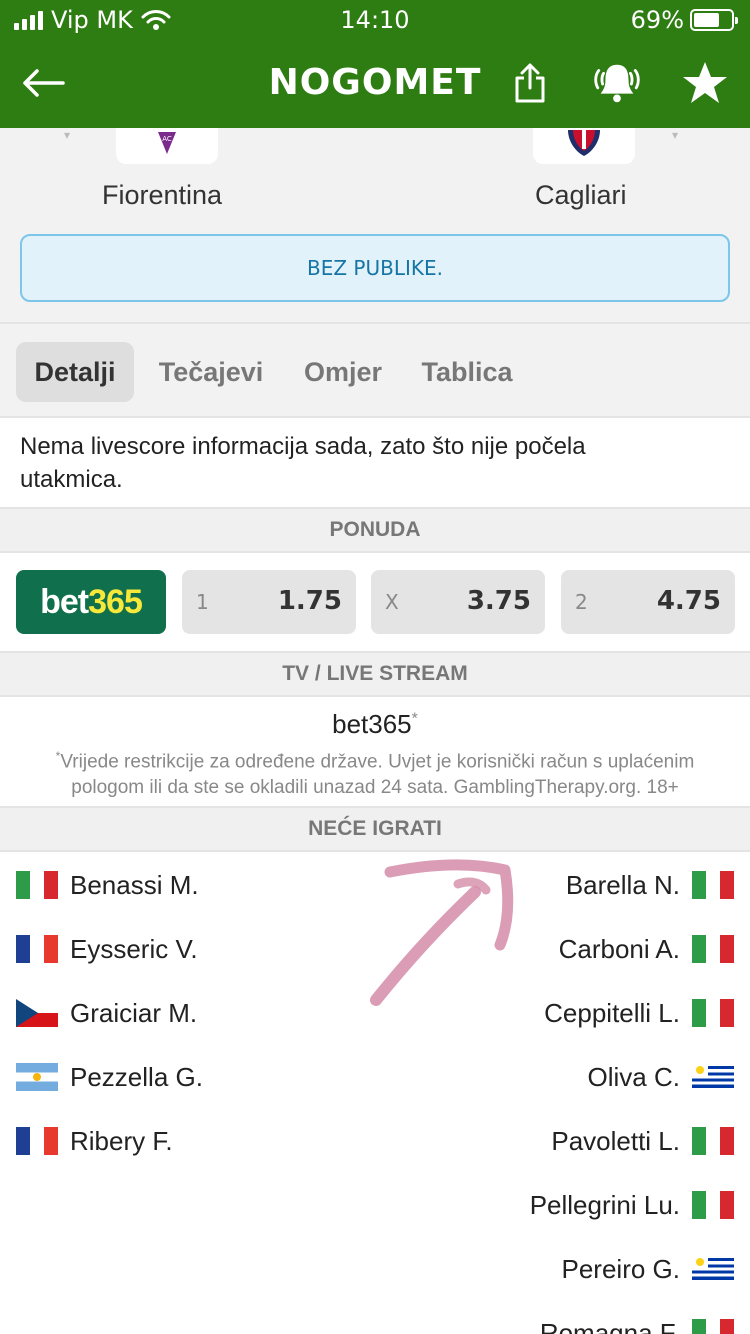 This screenshot has width=750, height=1334. I want to click on list-item-home-player: Eysseric V., so click(107, 949).